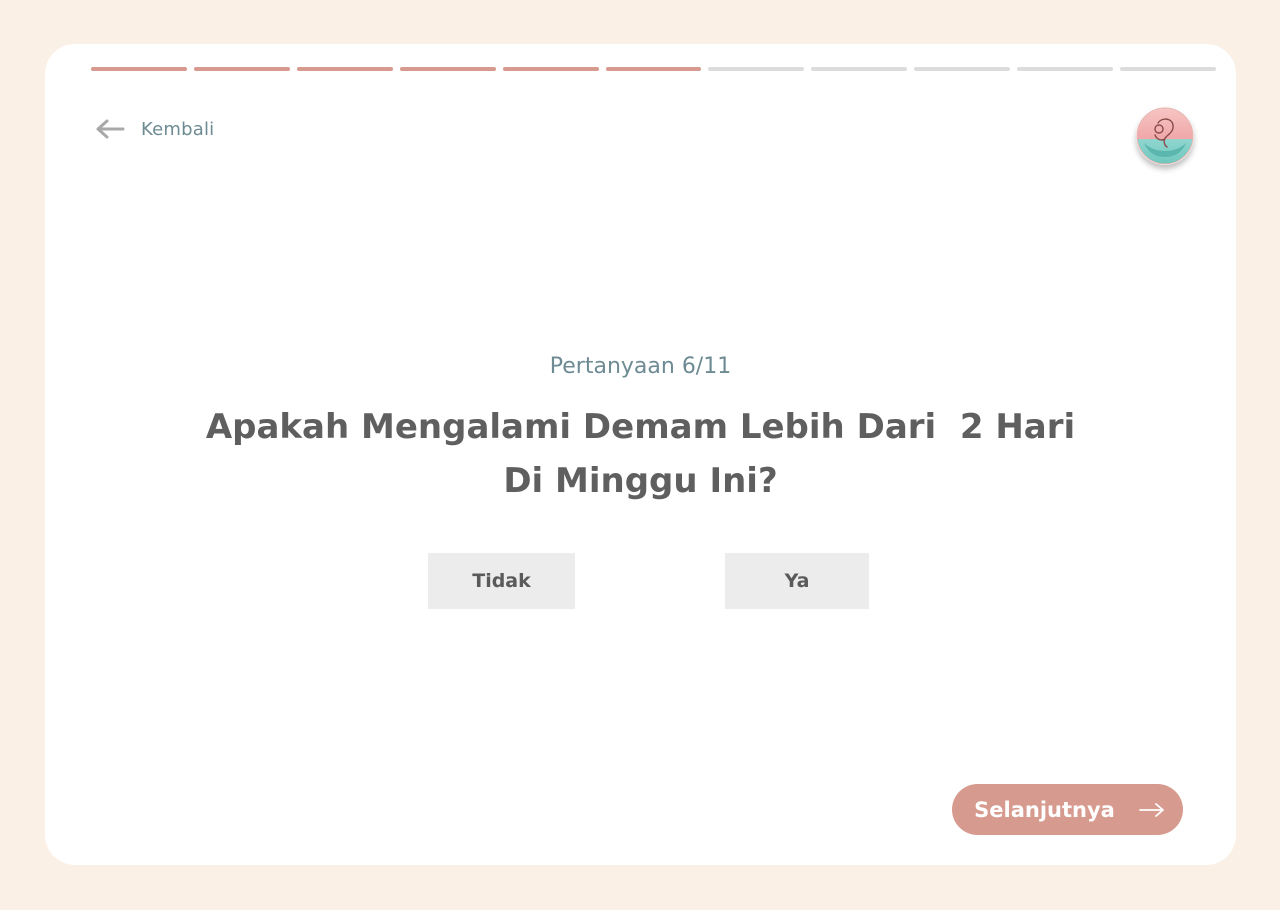 This screenshot has height=910, width=1280. What do you see at coordinates (797, 581) in the screenshot?
I see `option-yes-button: Ya` at bounding box center [797, 581].